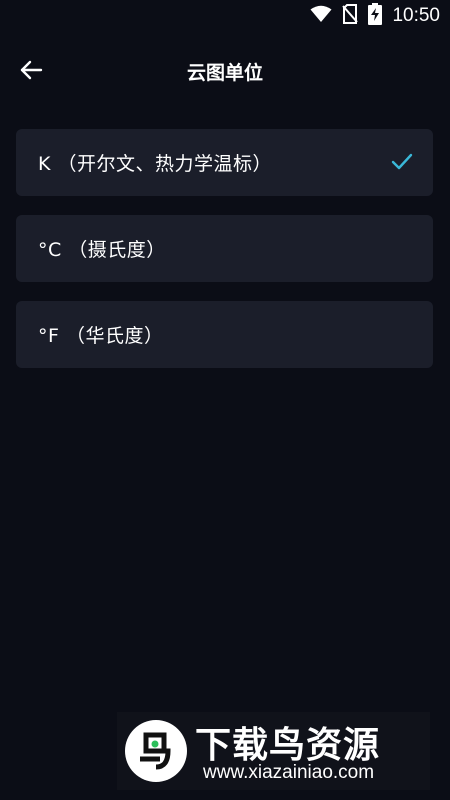  Describe the element at coordinates (225, 16) in the screenshot. I see `status-bar: 10:50` at that location.